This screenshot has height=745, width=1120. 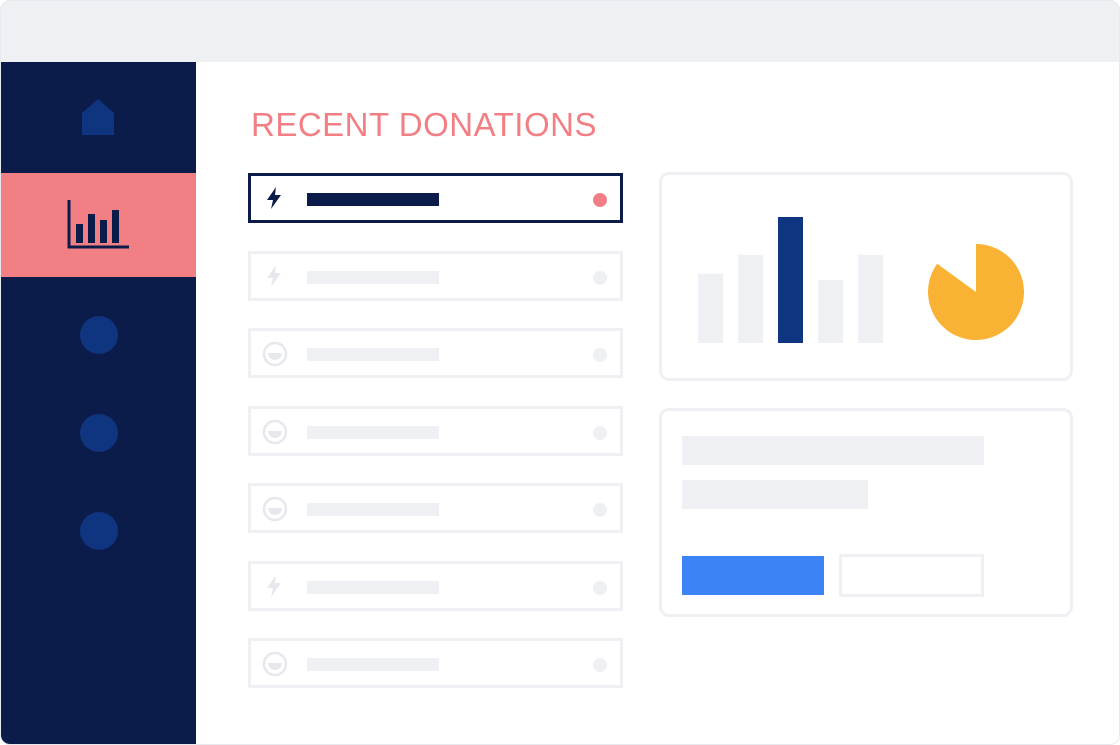 I want to click on title-bar, so click(x=560, y=31).